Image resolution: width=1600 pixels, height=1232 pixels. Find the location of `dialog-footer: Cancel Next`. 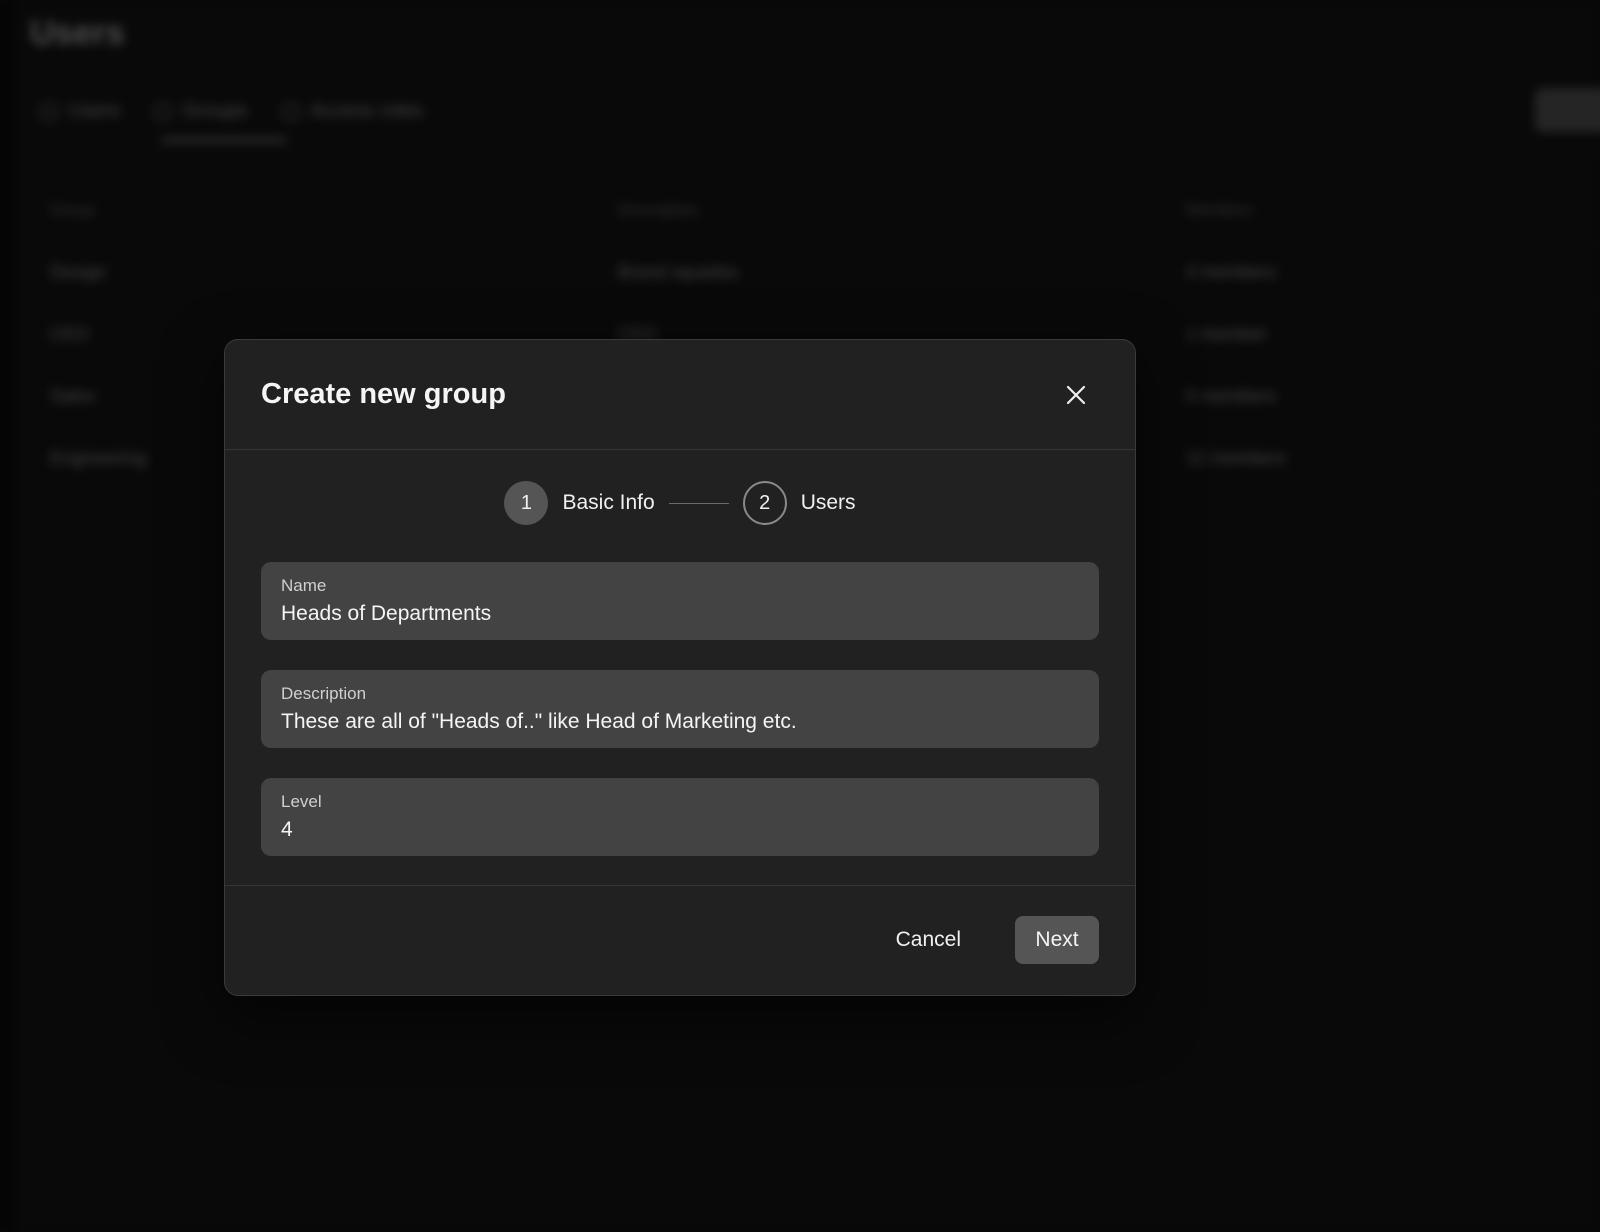

dialog-footer: Cancel Next is located at coordinates (680, 940).